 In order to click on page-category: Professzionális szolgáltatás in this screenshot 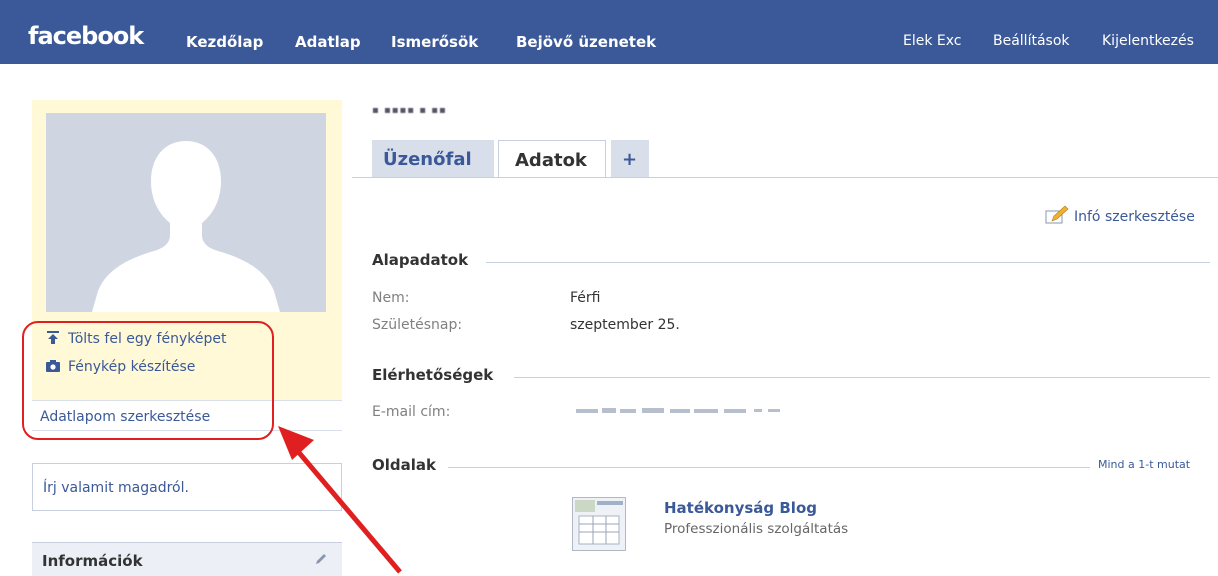, I will do `click(756, 529)`.